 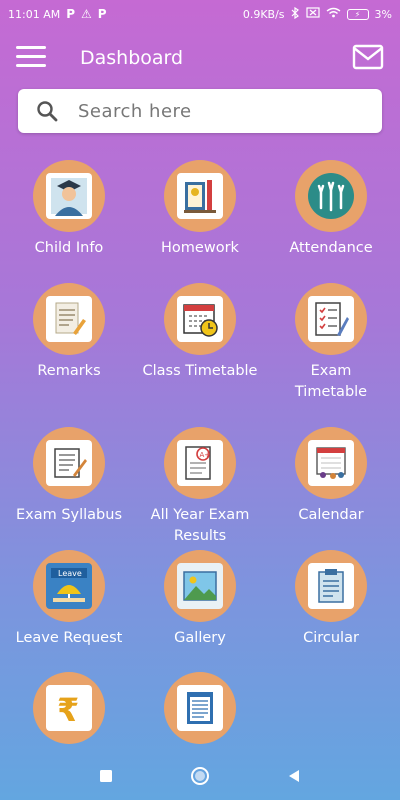 I want to click on receipt-icon, so click(x=200, y=708).